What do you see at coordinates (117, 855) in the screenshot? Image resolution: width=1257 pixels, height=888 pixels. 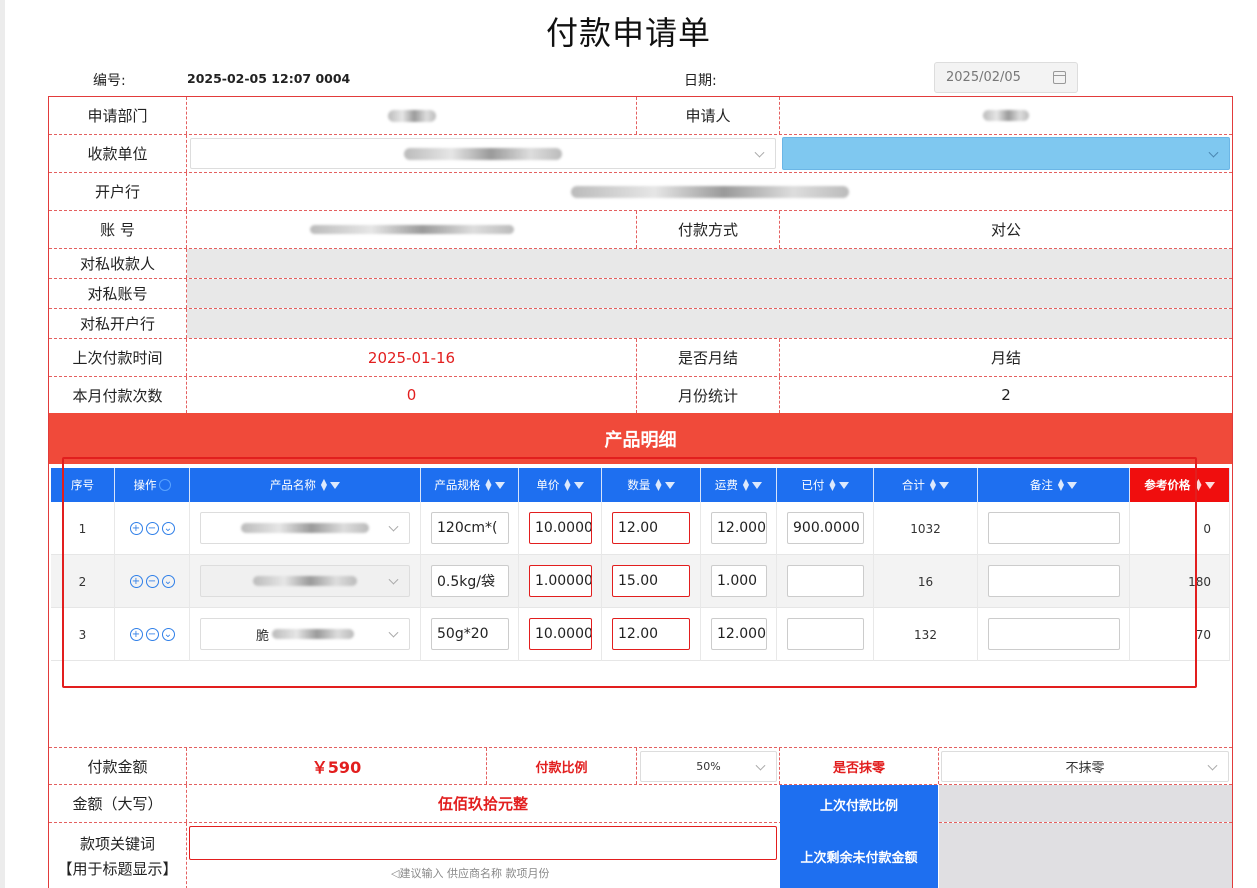 I see `keyword-label-cell: 款项关键词 【用于标题显示】` at bounding box center [117, 855].